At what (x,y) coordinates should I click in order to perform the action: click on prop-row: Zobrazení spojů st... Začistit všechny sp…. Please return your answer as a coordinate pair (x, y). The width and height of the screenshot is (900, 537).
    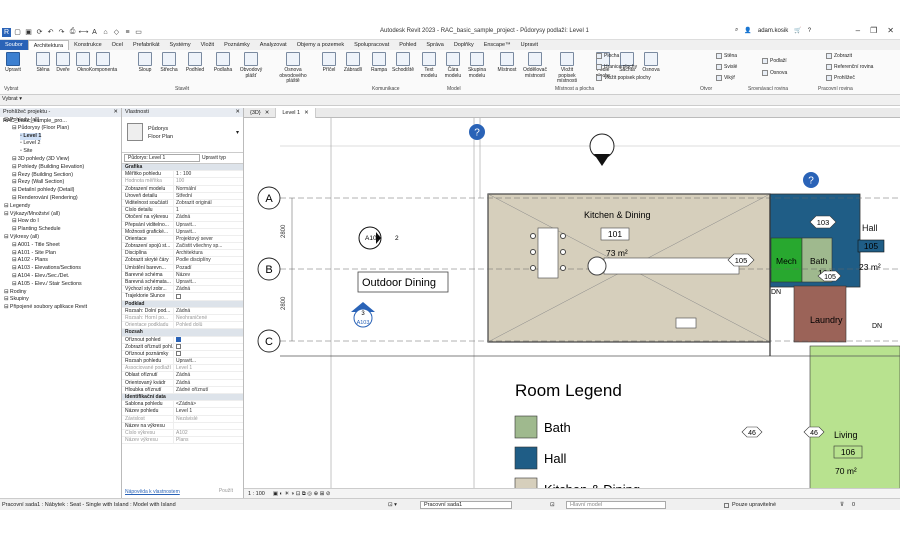
    Looking at the image, I should click on (182, 247).